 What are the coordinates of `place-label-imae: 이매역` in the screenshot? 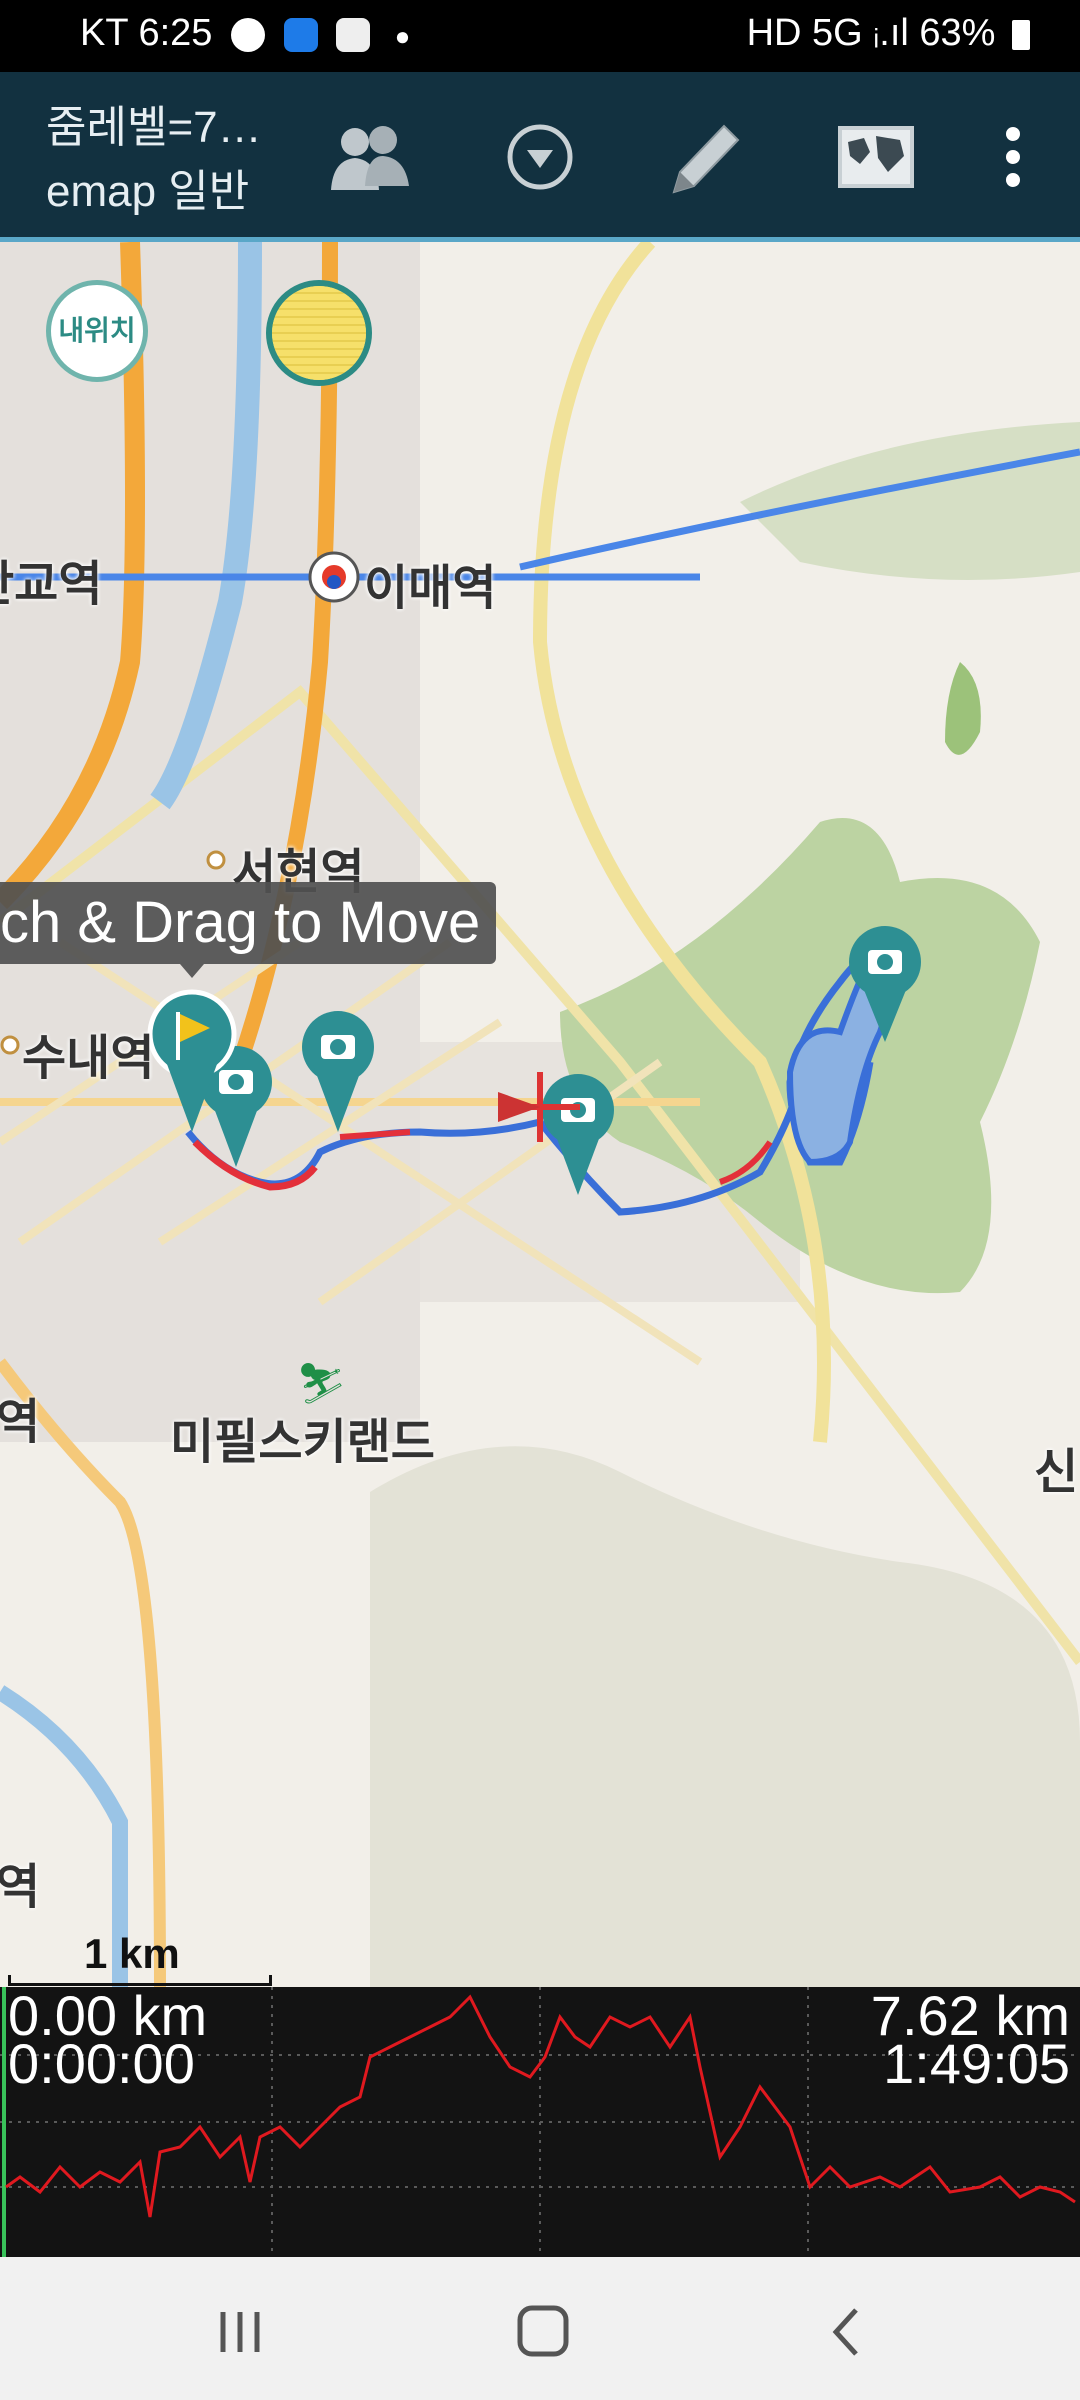 It's located at (430, 588).